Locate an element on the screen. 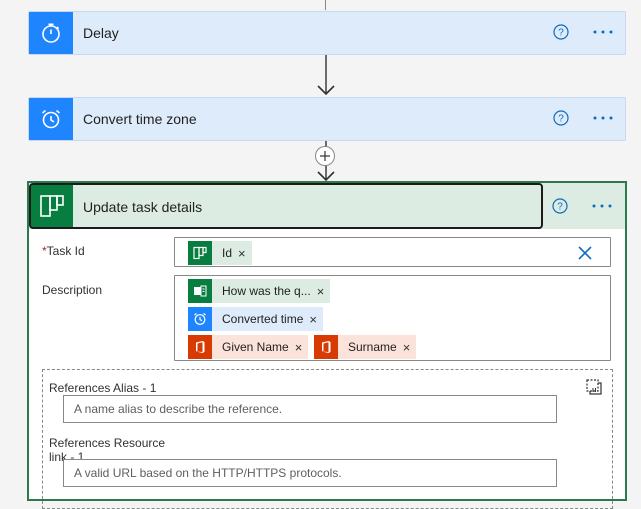 Image resolution: width=641 pixels, height=509 pixels. description-label: Description is located at coordinates (72, 290).